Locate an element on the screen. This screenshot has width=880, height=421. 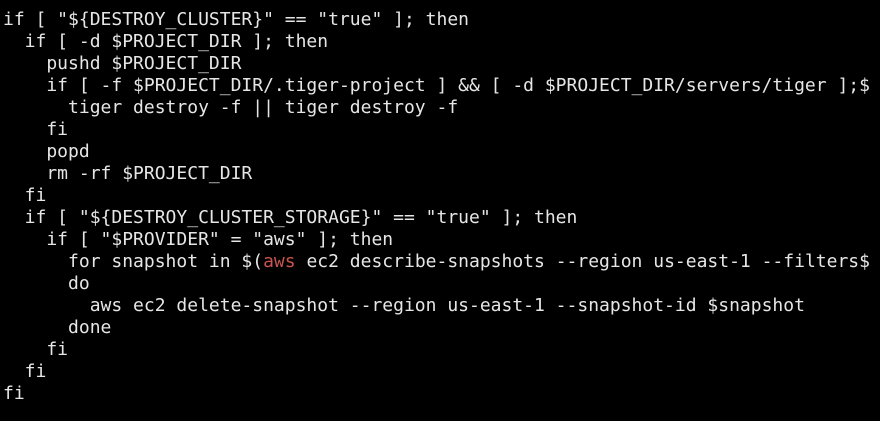
code-line-15: done is located at coordinates (57, 327).